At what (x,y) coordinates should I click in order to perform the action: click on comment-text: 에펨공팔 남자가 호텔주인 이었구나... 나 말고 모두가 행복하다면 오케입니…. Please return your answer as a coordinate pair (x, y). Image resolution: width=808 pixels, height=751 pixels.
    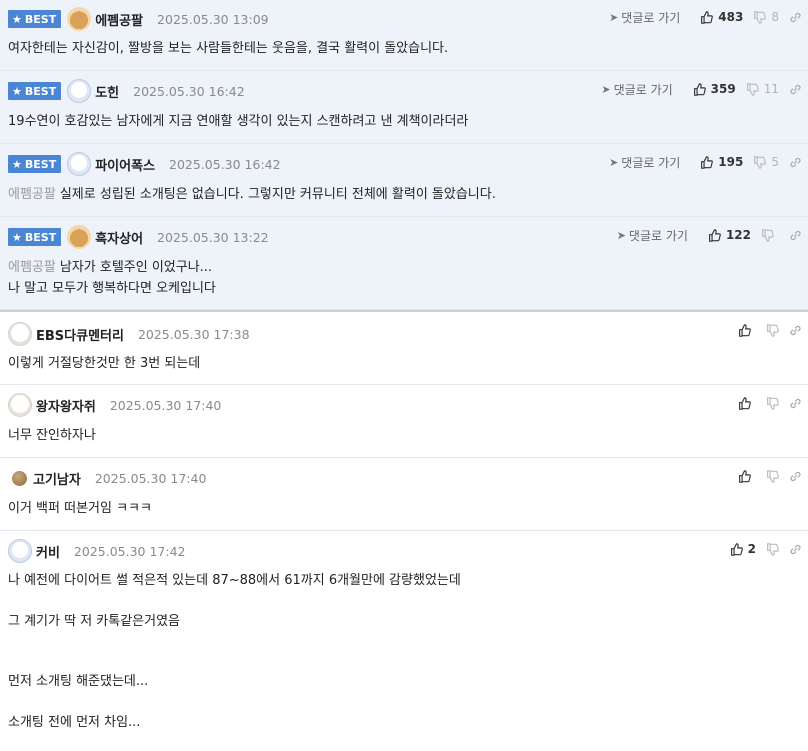
    Looking at the image, I should click on (112, 278).